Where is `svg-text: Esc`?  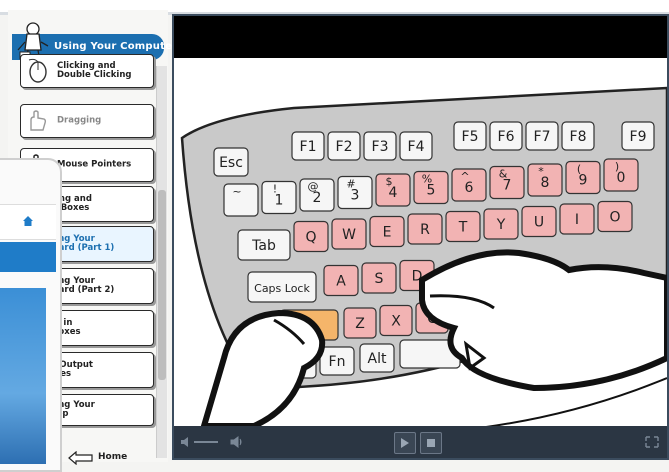
svg-text: Esc is located at coordinates (231, 163).